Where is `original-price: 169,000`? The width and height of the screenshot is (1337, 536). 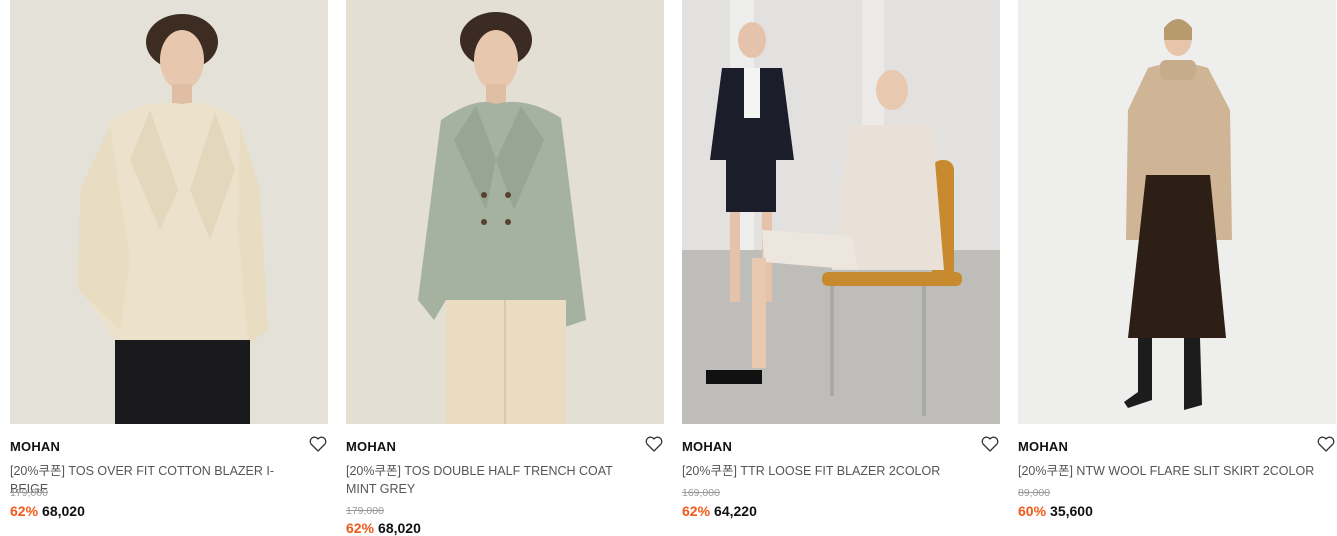 original-price: 169,000 is located at coordinates (701, 493).